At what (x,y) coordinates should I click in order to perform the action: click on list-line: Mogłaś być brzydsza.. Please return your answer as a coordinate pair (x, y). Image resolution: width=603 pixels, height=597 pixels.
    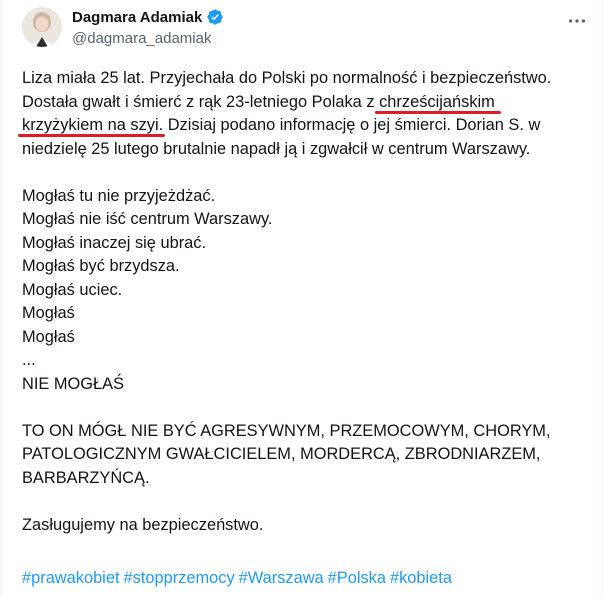
    Looking at the image, I should click on (101, 266).